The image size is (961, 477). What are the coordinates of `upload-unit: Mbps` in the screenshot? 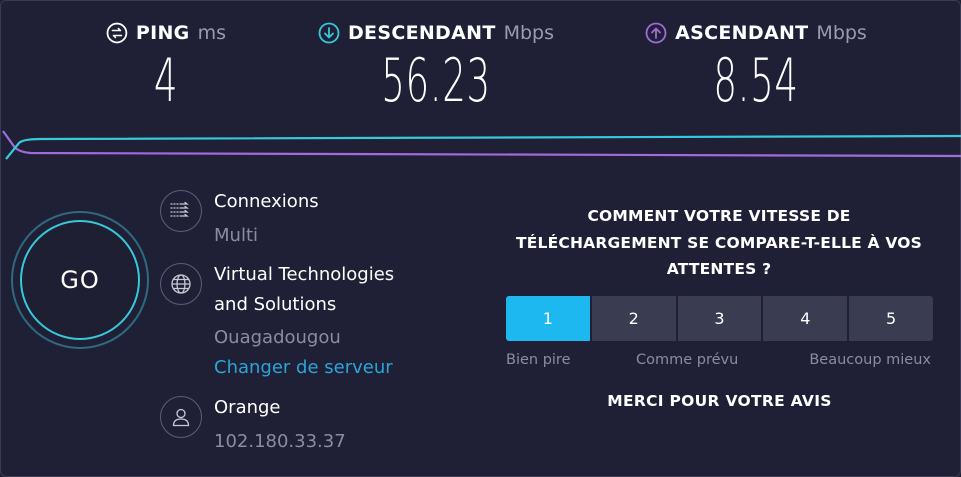 It's located at (841, 33).